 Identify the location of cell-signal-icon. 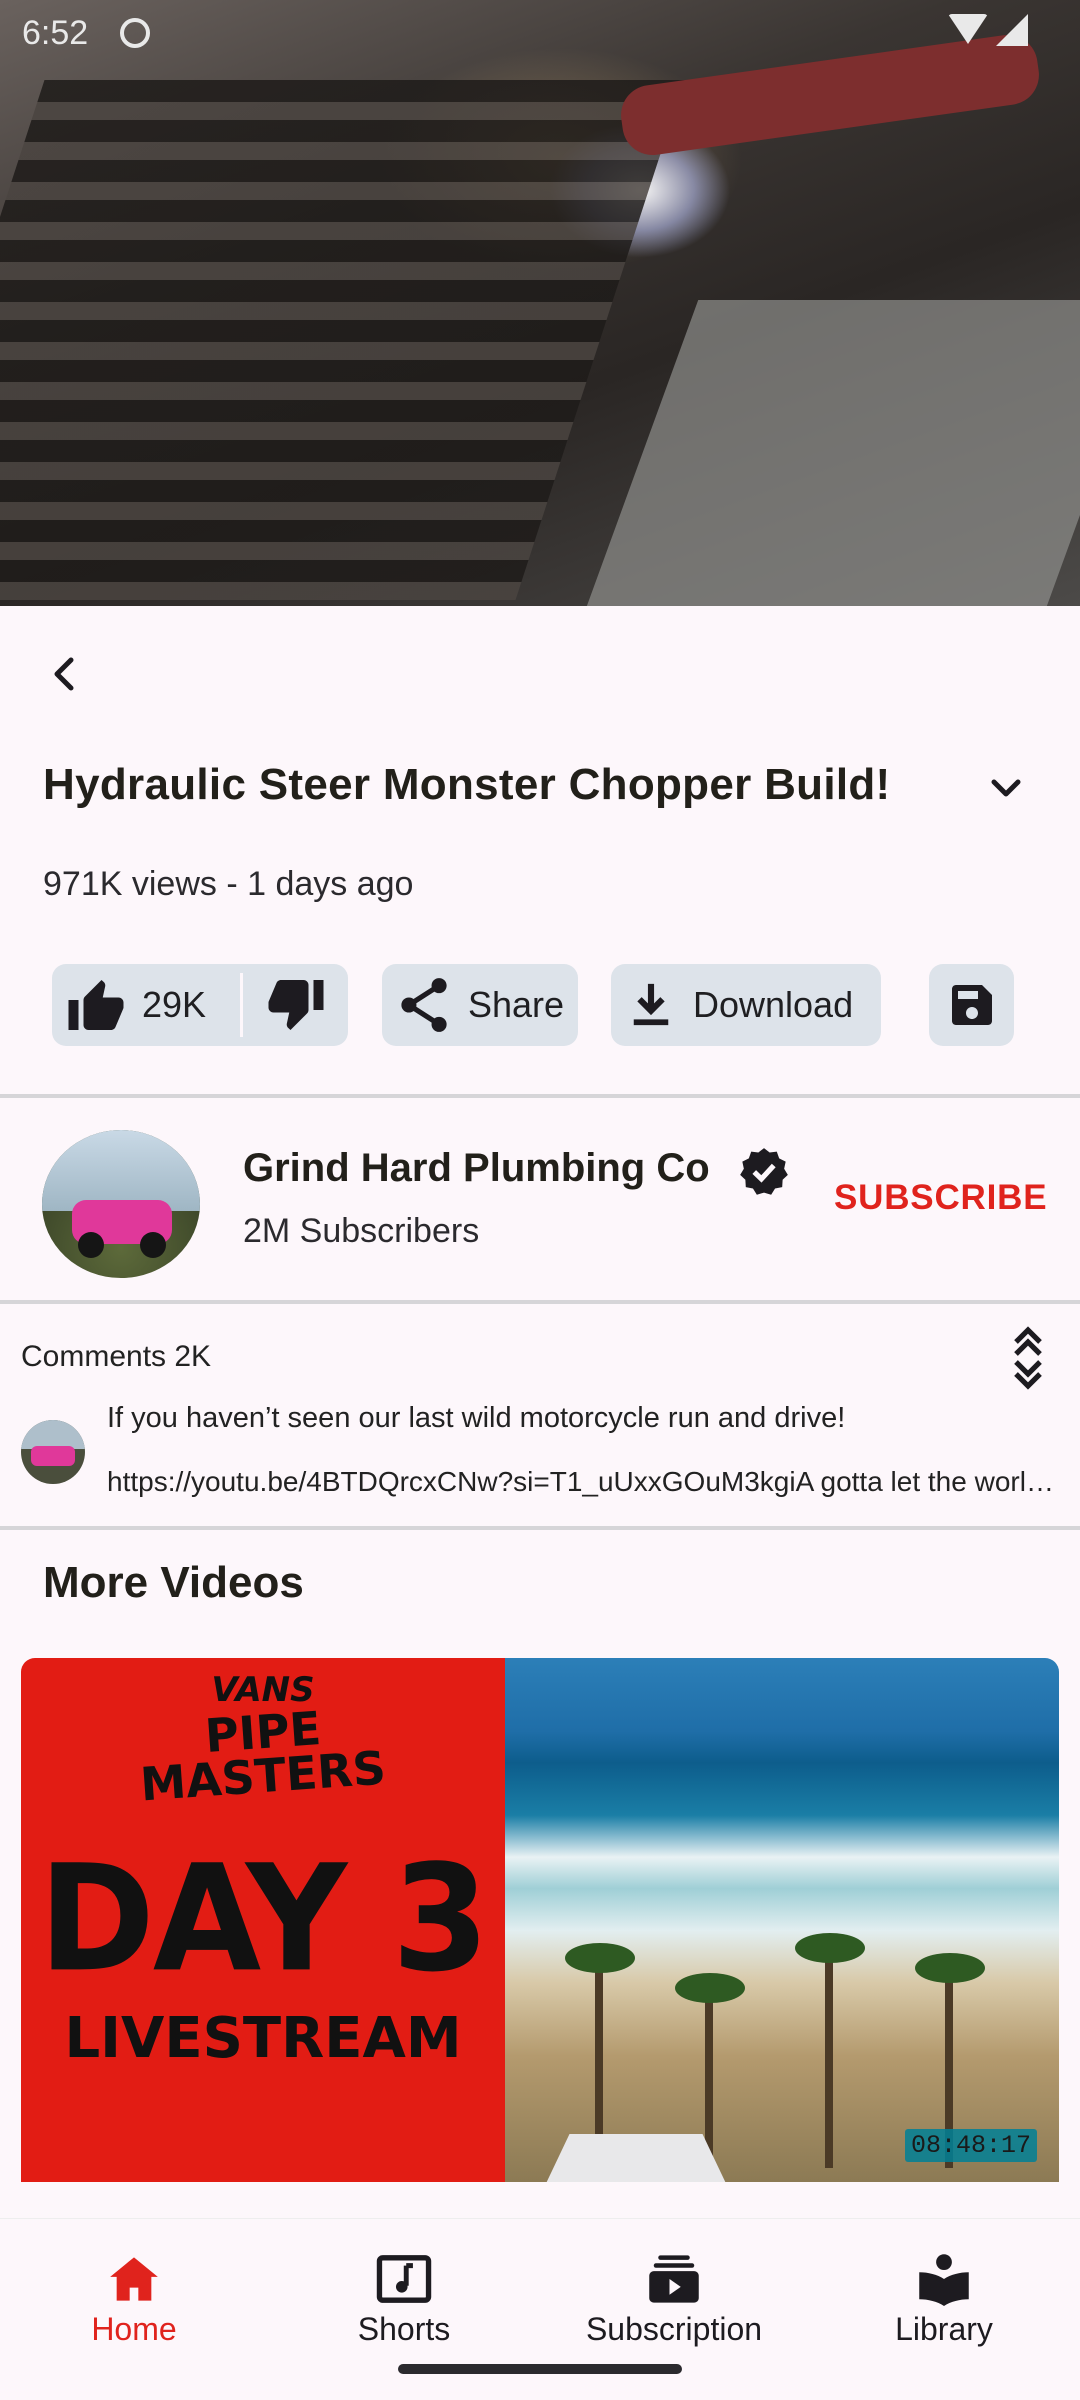
(1012, 30).